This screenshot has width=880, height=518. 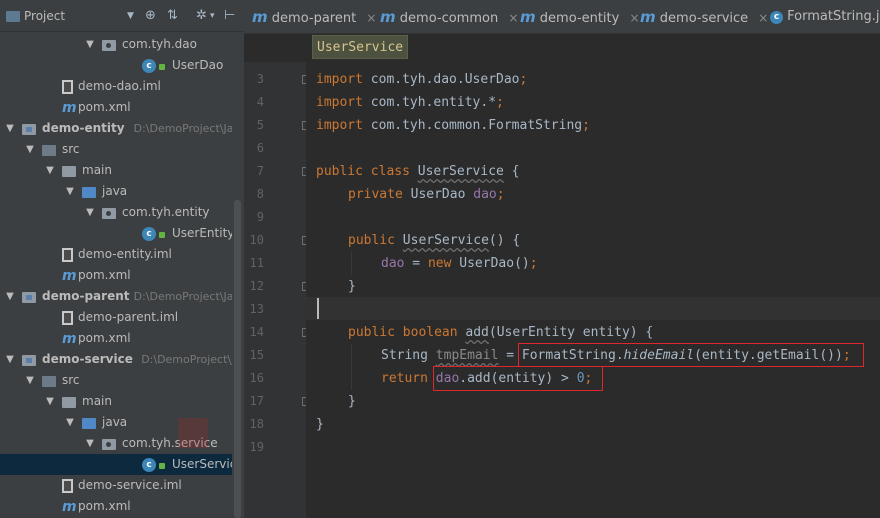 What do you see at coordinates (201, 16) in the screenshot?
I see `gear-icon: ✲` at bounding box center [201, 16].